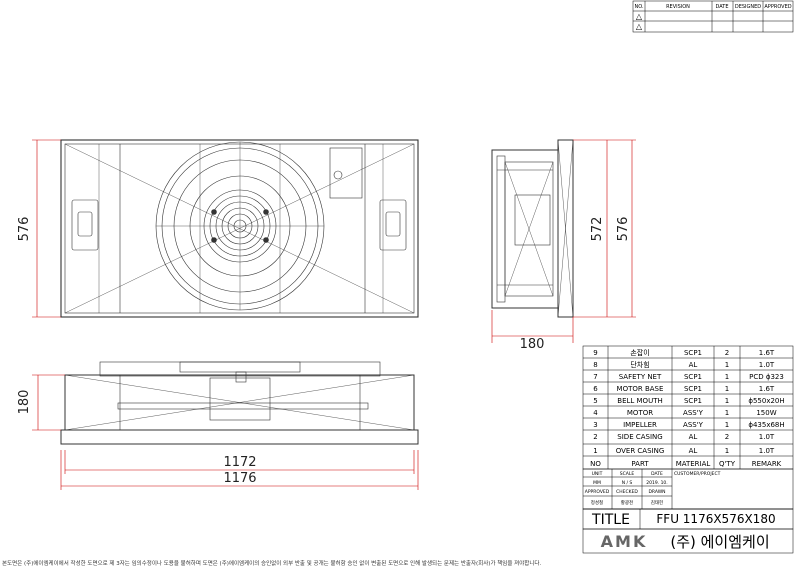  What do you see at coordinates (24, 402) in the screenshot?
I see `bottom-height-label: 180` at bounding box center [24, 402].